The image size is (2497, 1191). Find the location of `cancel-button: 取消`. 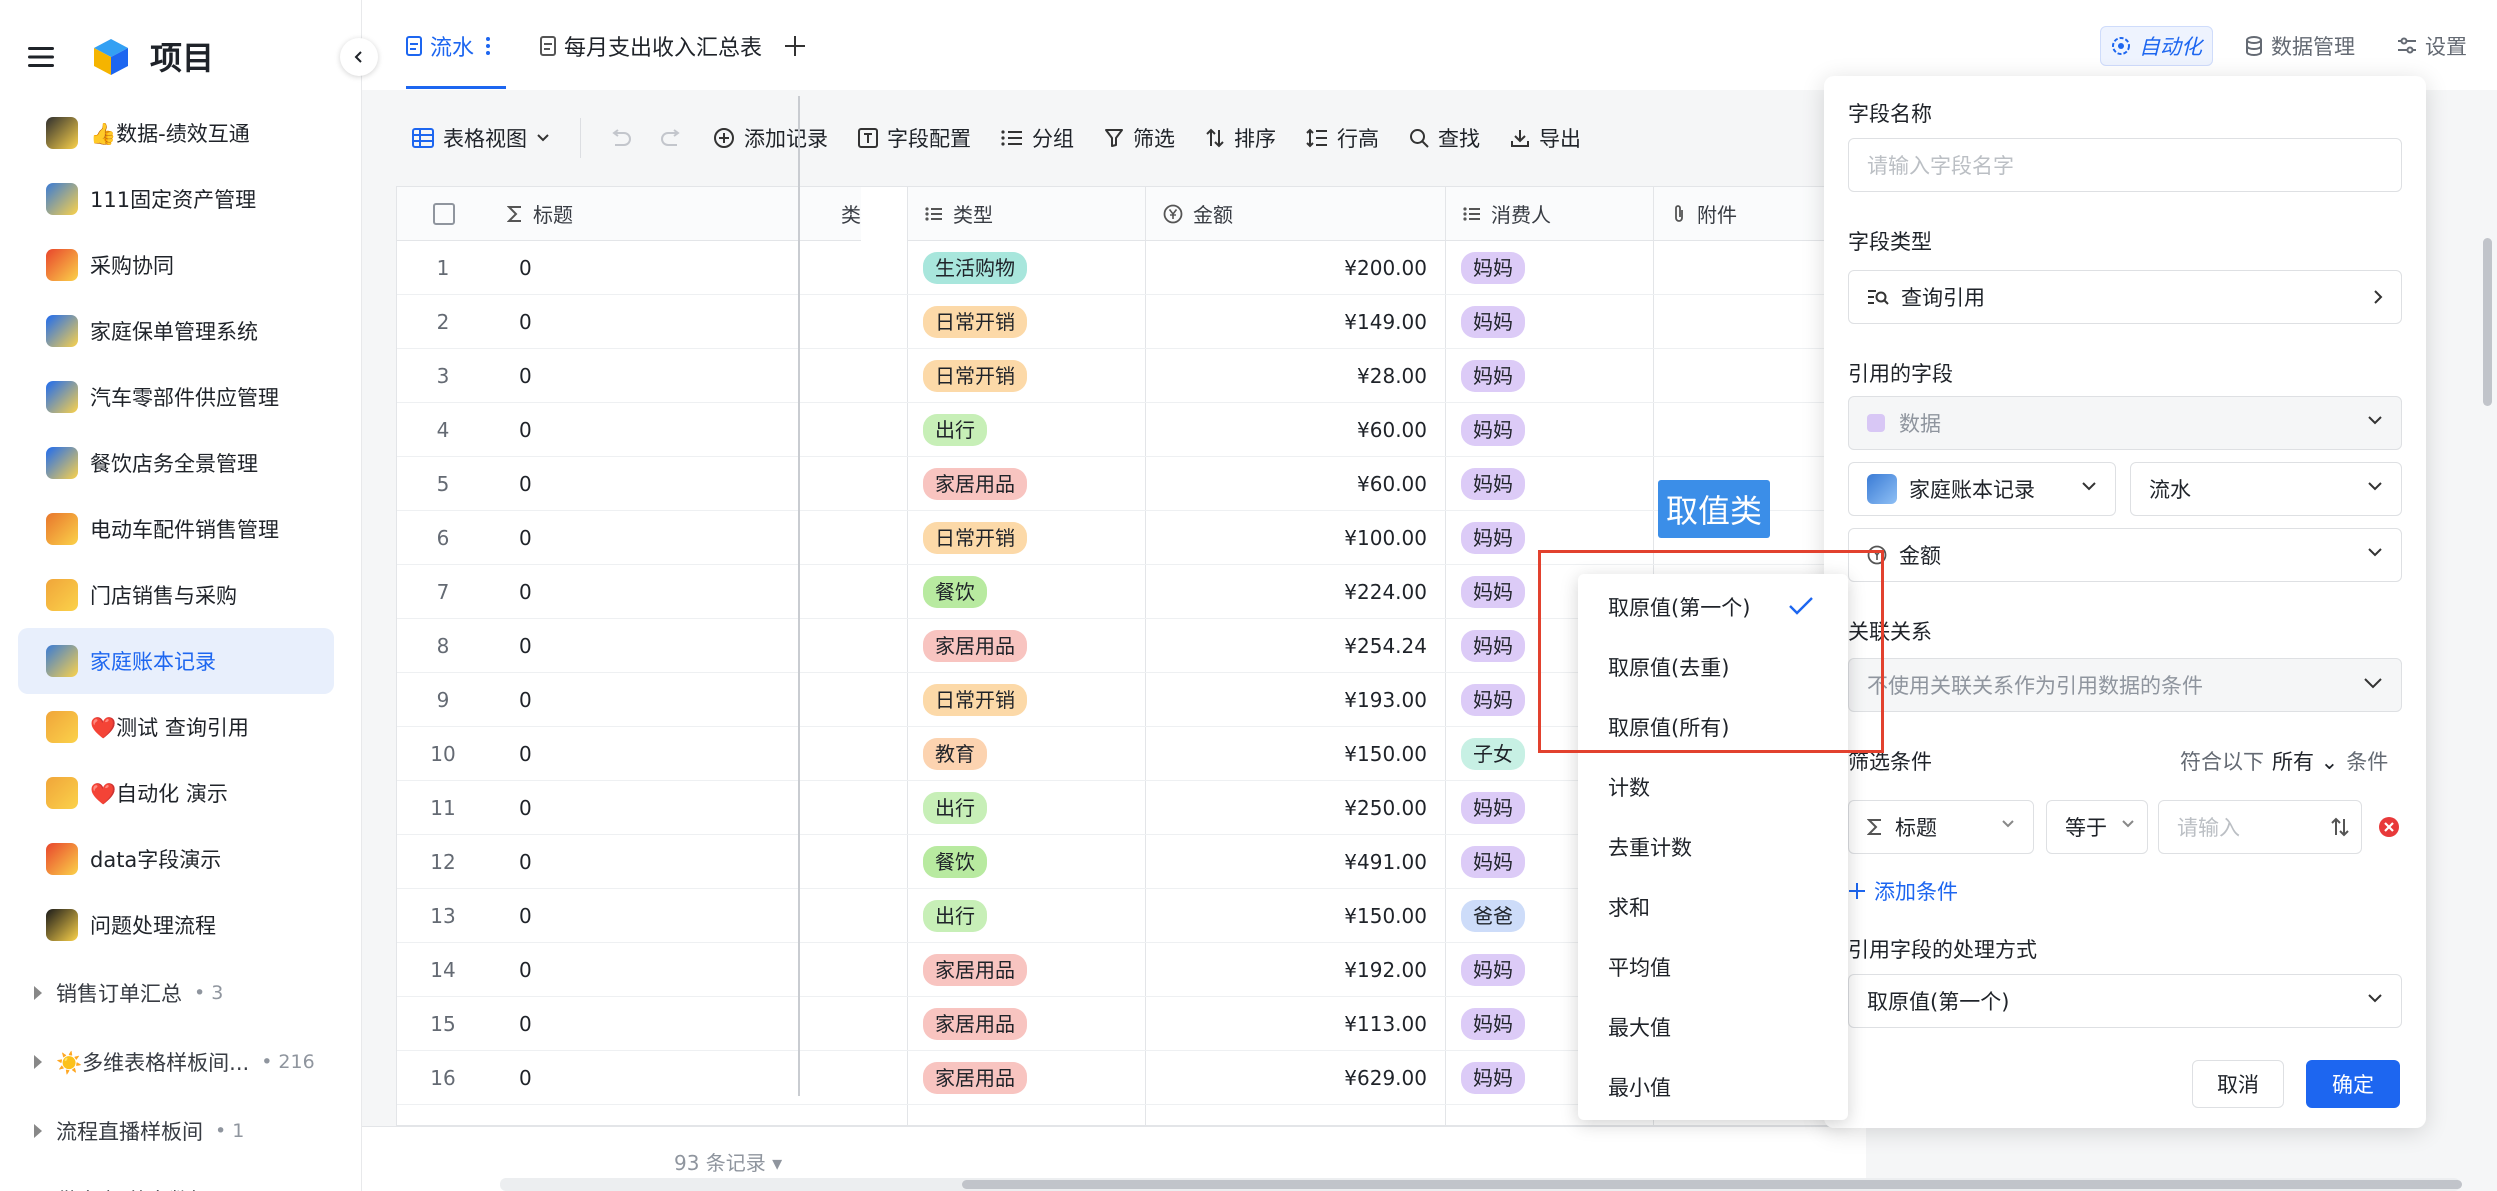

cancel-button: 取消 is located at coordinates (2238, 1084).